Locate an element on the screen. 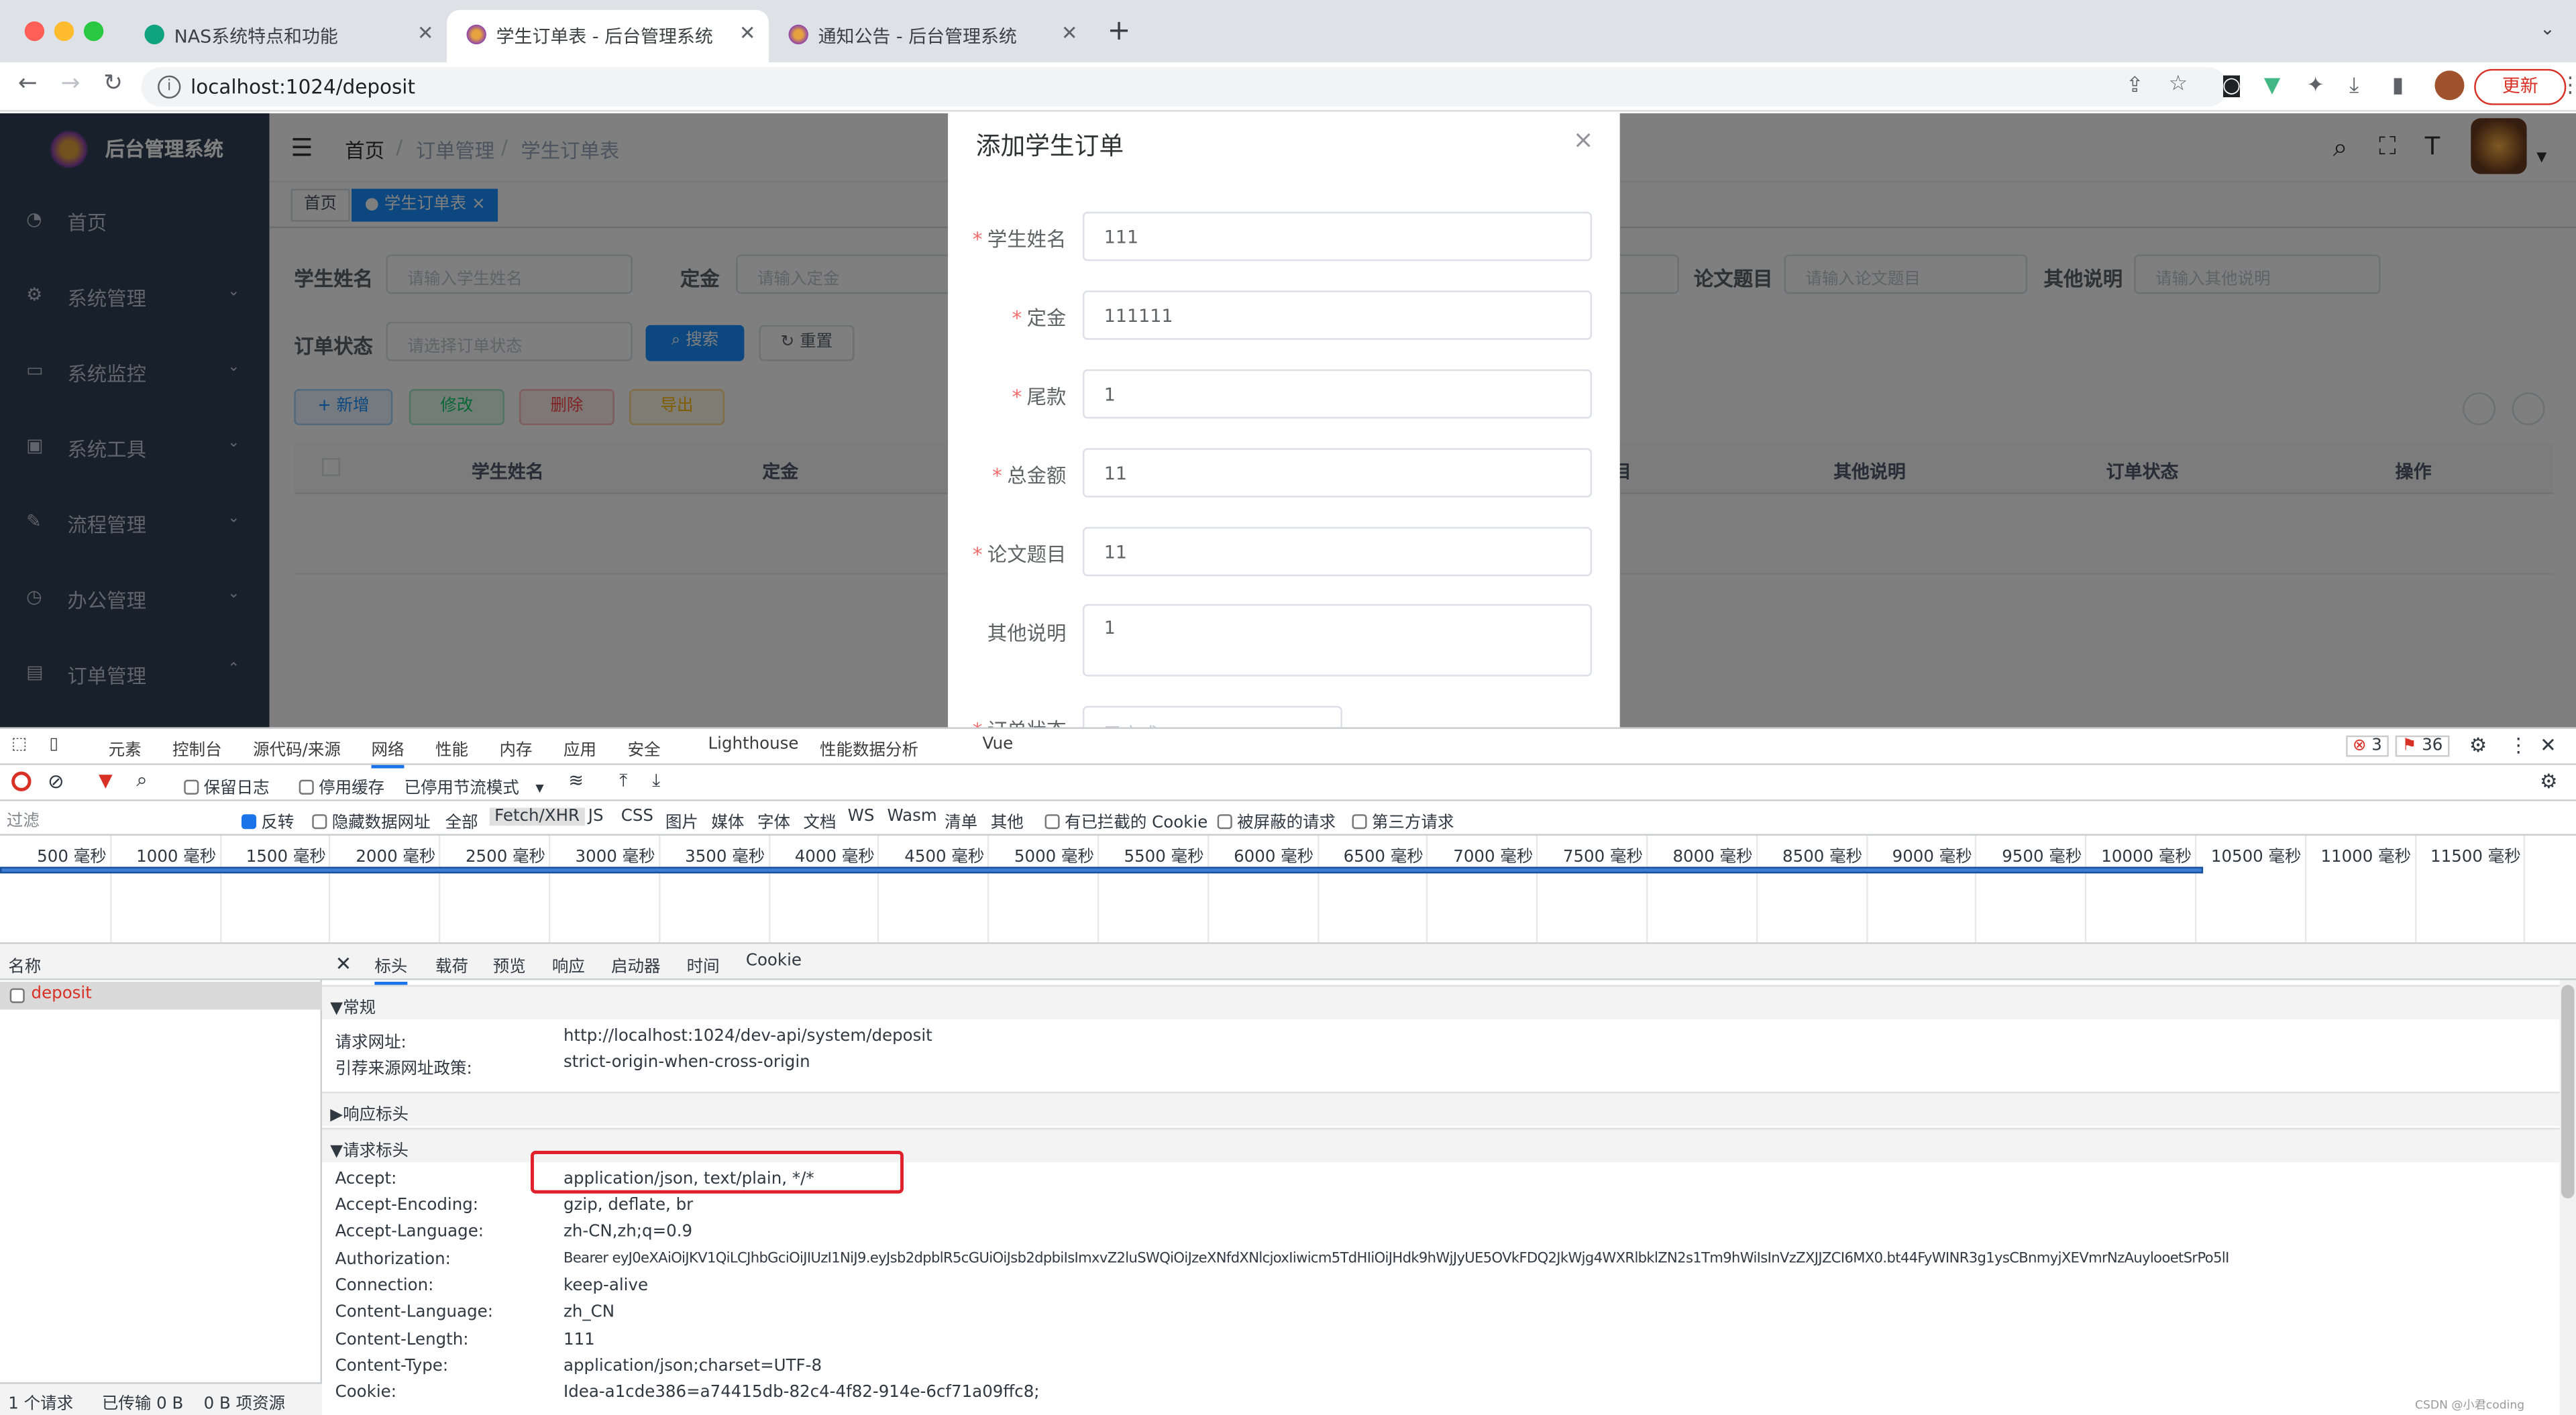 This screenshot has width=2576, height=1415. forward-icon: → is located at coordinates (70, 83).